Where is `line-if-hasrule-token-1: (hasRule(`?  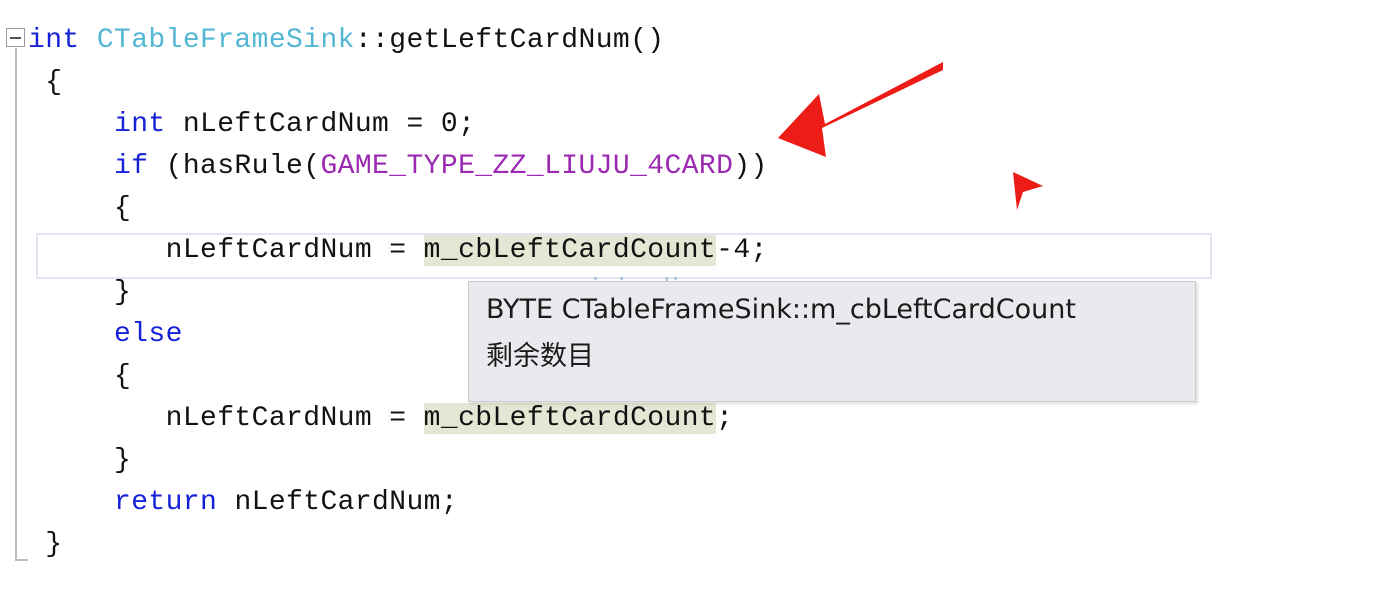 line-if-hasrule-token-1: (hasRule( is located at coordinates (243, 166).